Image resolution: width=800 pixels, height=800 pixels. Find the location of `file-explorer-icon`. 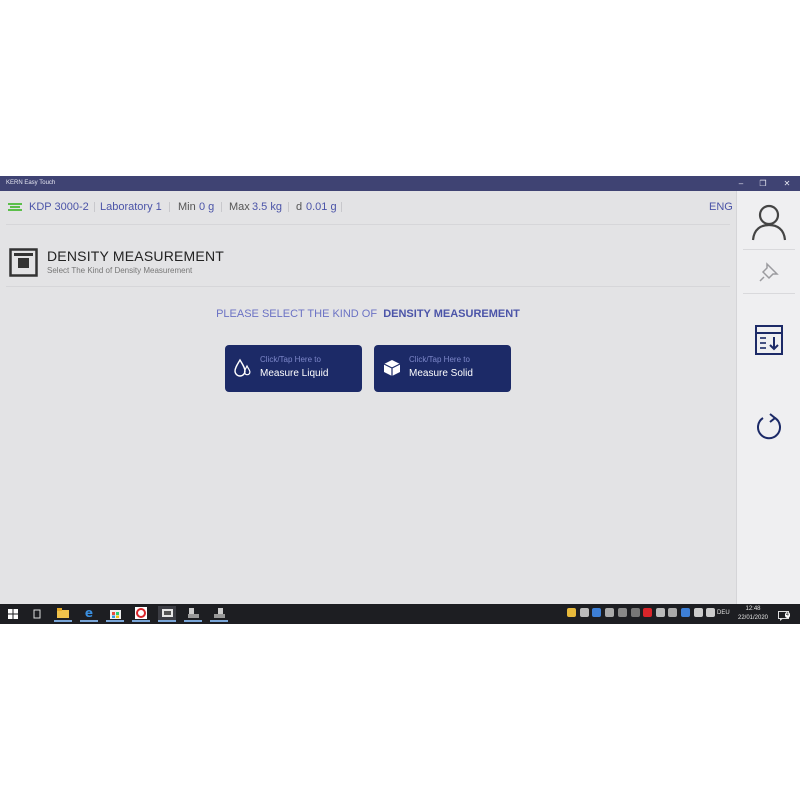

file-explorer-icon is located at coordinates (63, 614).